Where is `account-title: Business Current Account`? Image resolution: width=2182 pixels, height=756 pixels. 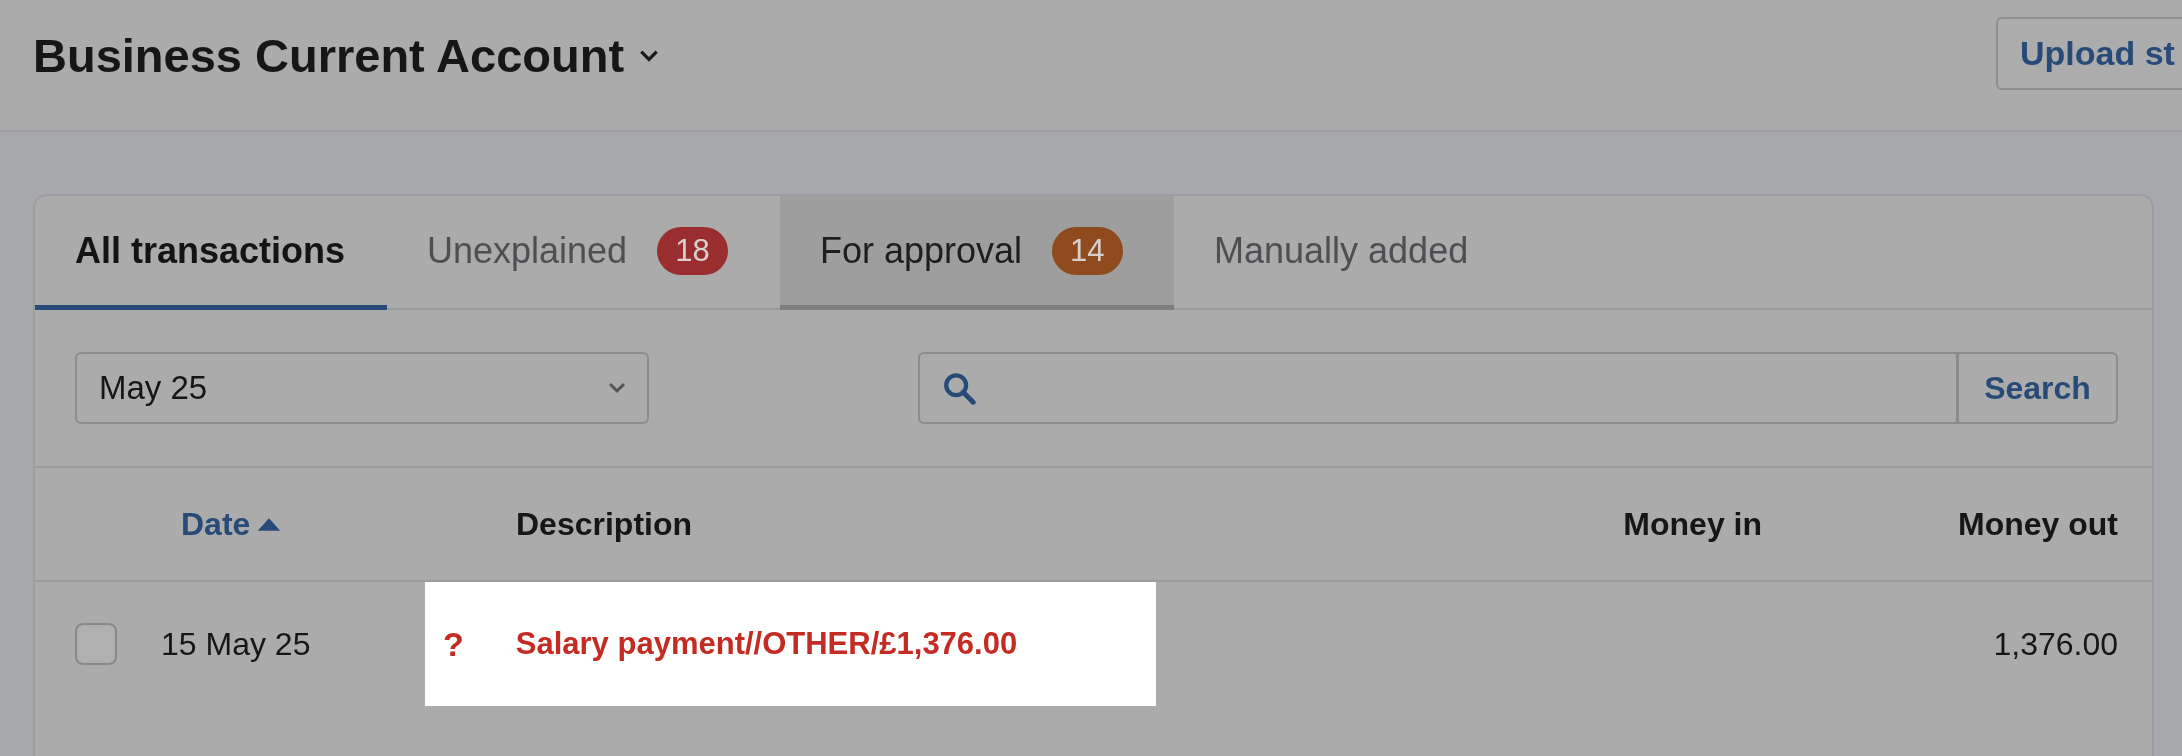
account-title: Business Current Account is located at coordinates (329, 55).